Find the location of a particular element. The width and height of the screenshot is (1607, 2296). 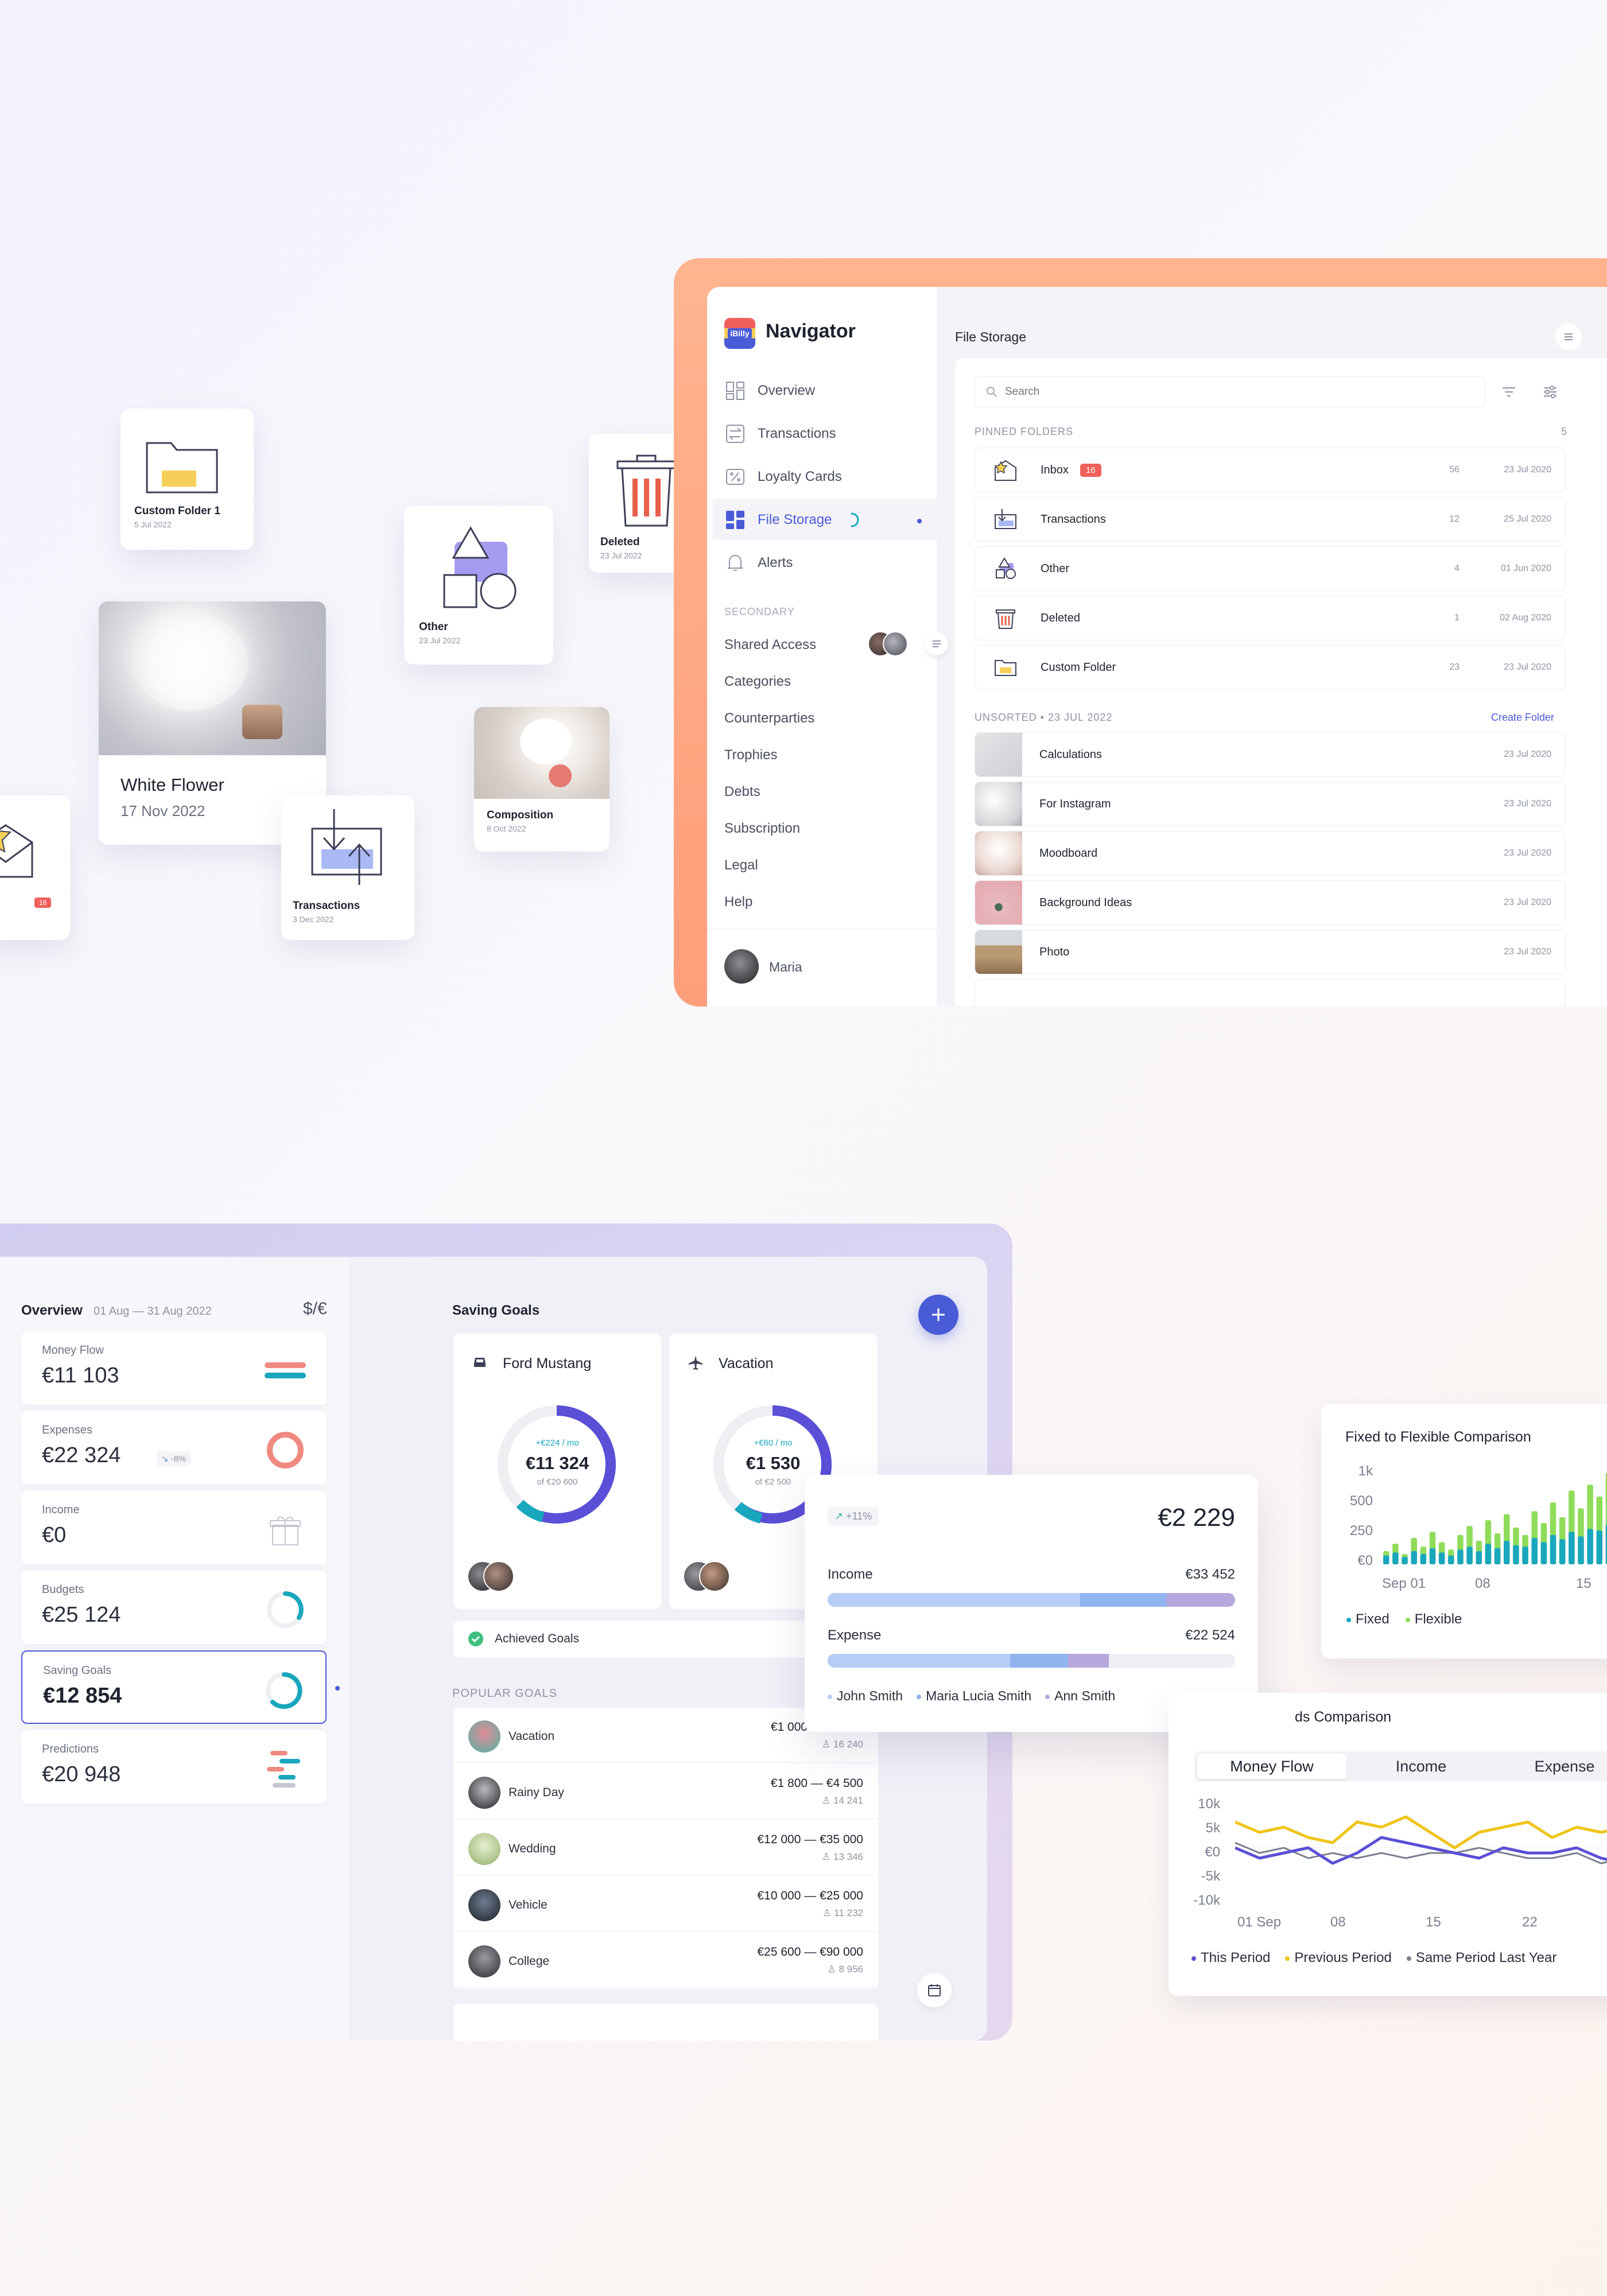

plane-icon is located at coordinates (695, 1362).